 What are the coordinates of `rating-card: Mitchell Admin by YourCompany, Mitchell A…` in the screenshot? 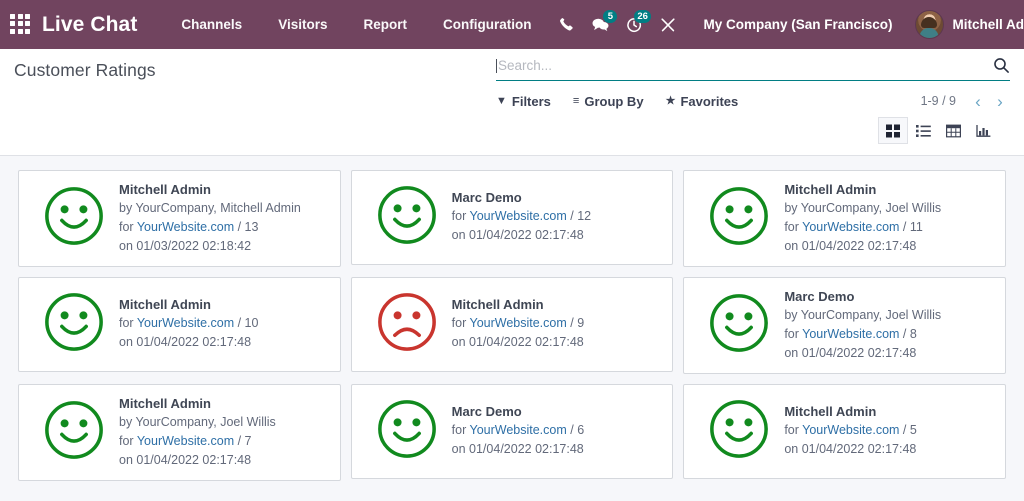 It's located at (179, 218).